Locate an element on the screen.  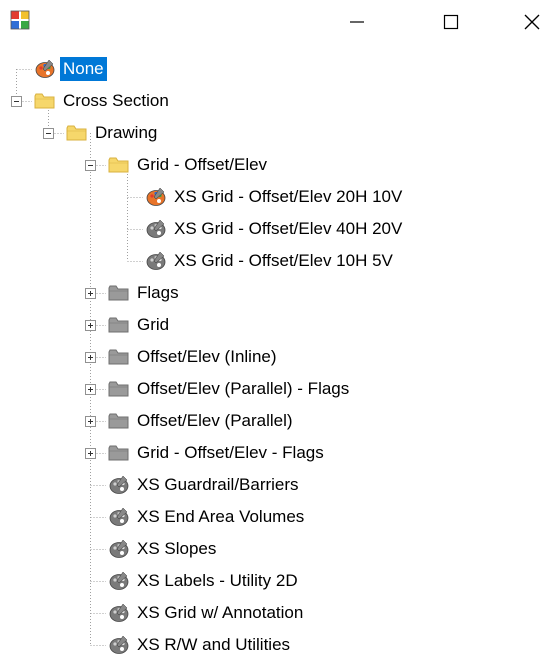
tree-node-label: XS R/W and Utilities is located at coordinates (213, 645).